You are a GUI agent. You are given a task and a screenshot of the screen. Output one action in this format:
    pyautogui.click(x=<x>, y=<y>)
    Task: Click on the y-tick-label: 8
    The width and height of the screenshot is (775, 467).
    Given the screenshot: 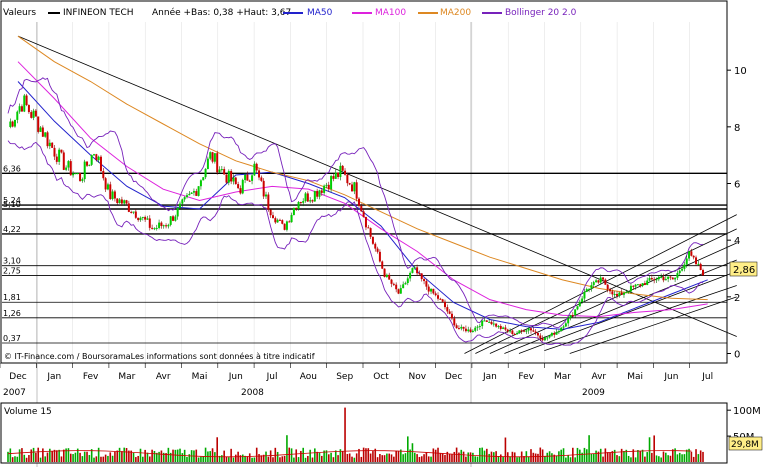 What is the action you would take?
    pyautogui.click(x=737, y=128)
    